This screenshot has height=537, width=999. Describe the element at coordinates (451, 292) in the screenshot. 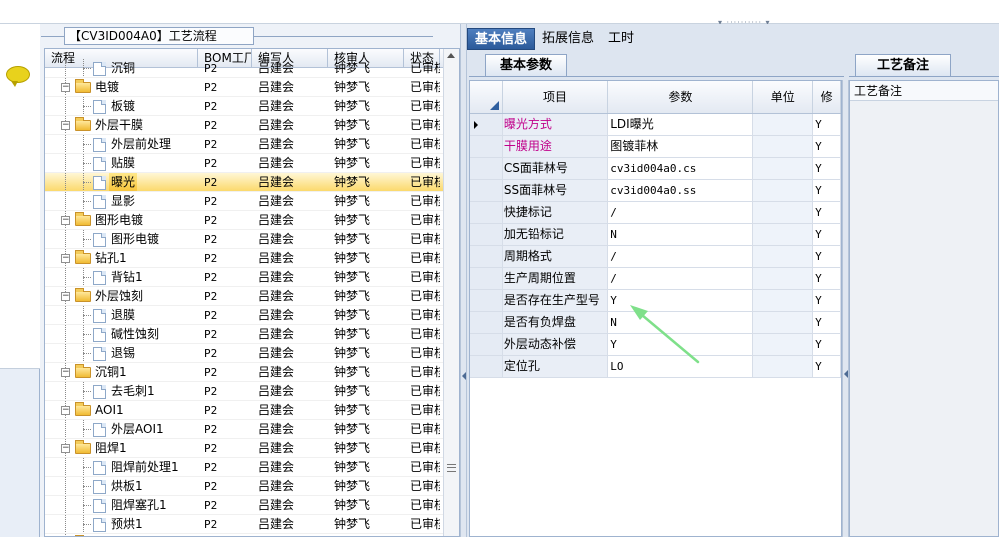

I see `tree-scrollbar` at that location.